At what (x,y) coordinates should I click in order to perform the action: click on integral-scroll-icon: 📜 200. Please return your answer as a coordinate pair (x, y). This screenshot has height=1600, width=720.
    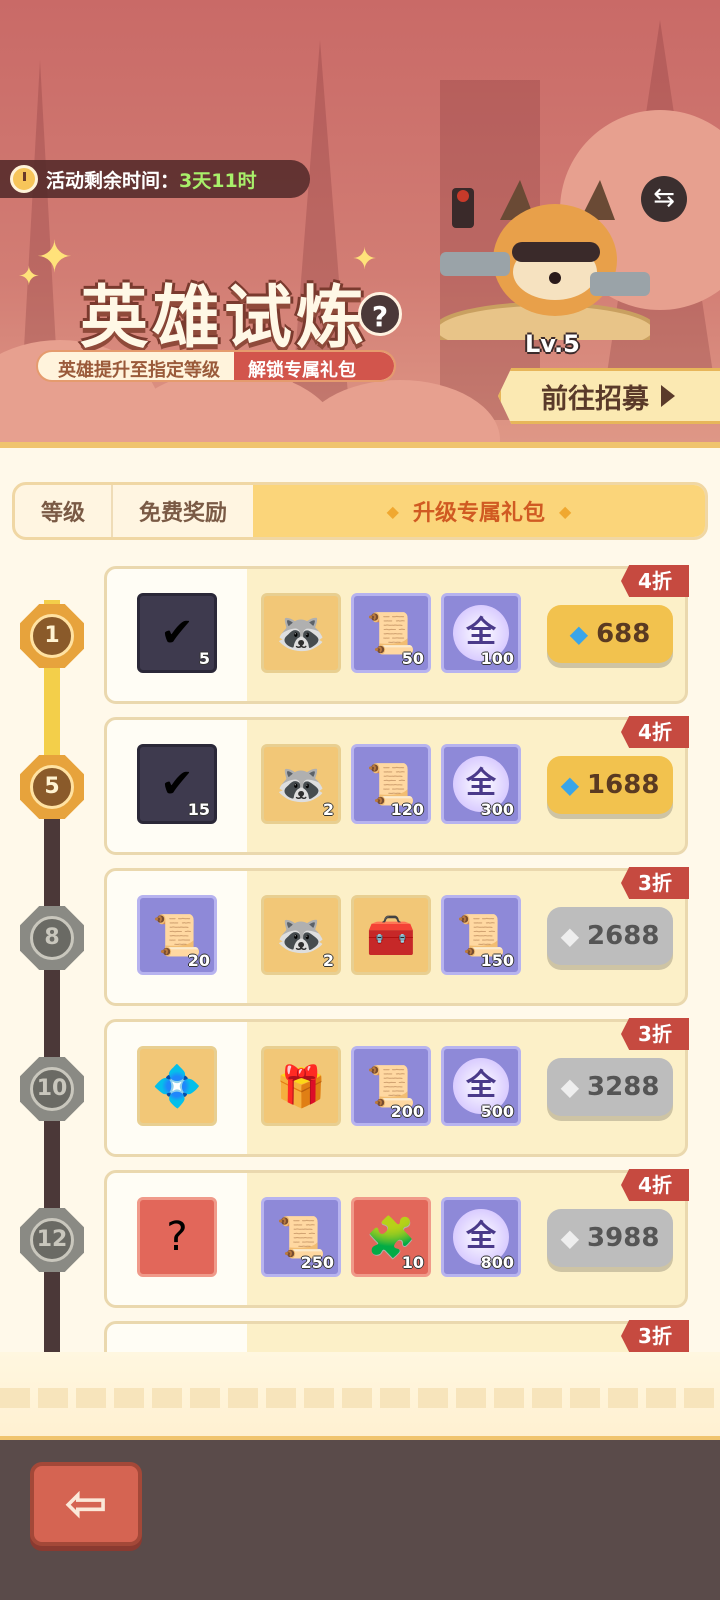
    Looking at the image, I should click on (391, 1086).